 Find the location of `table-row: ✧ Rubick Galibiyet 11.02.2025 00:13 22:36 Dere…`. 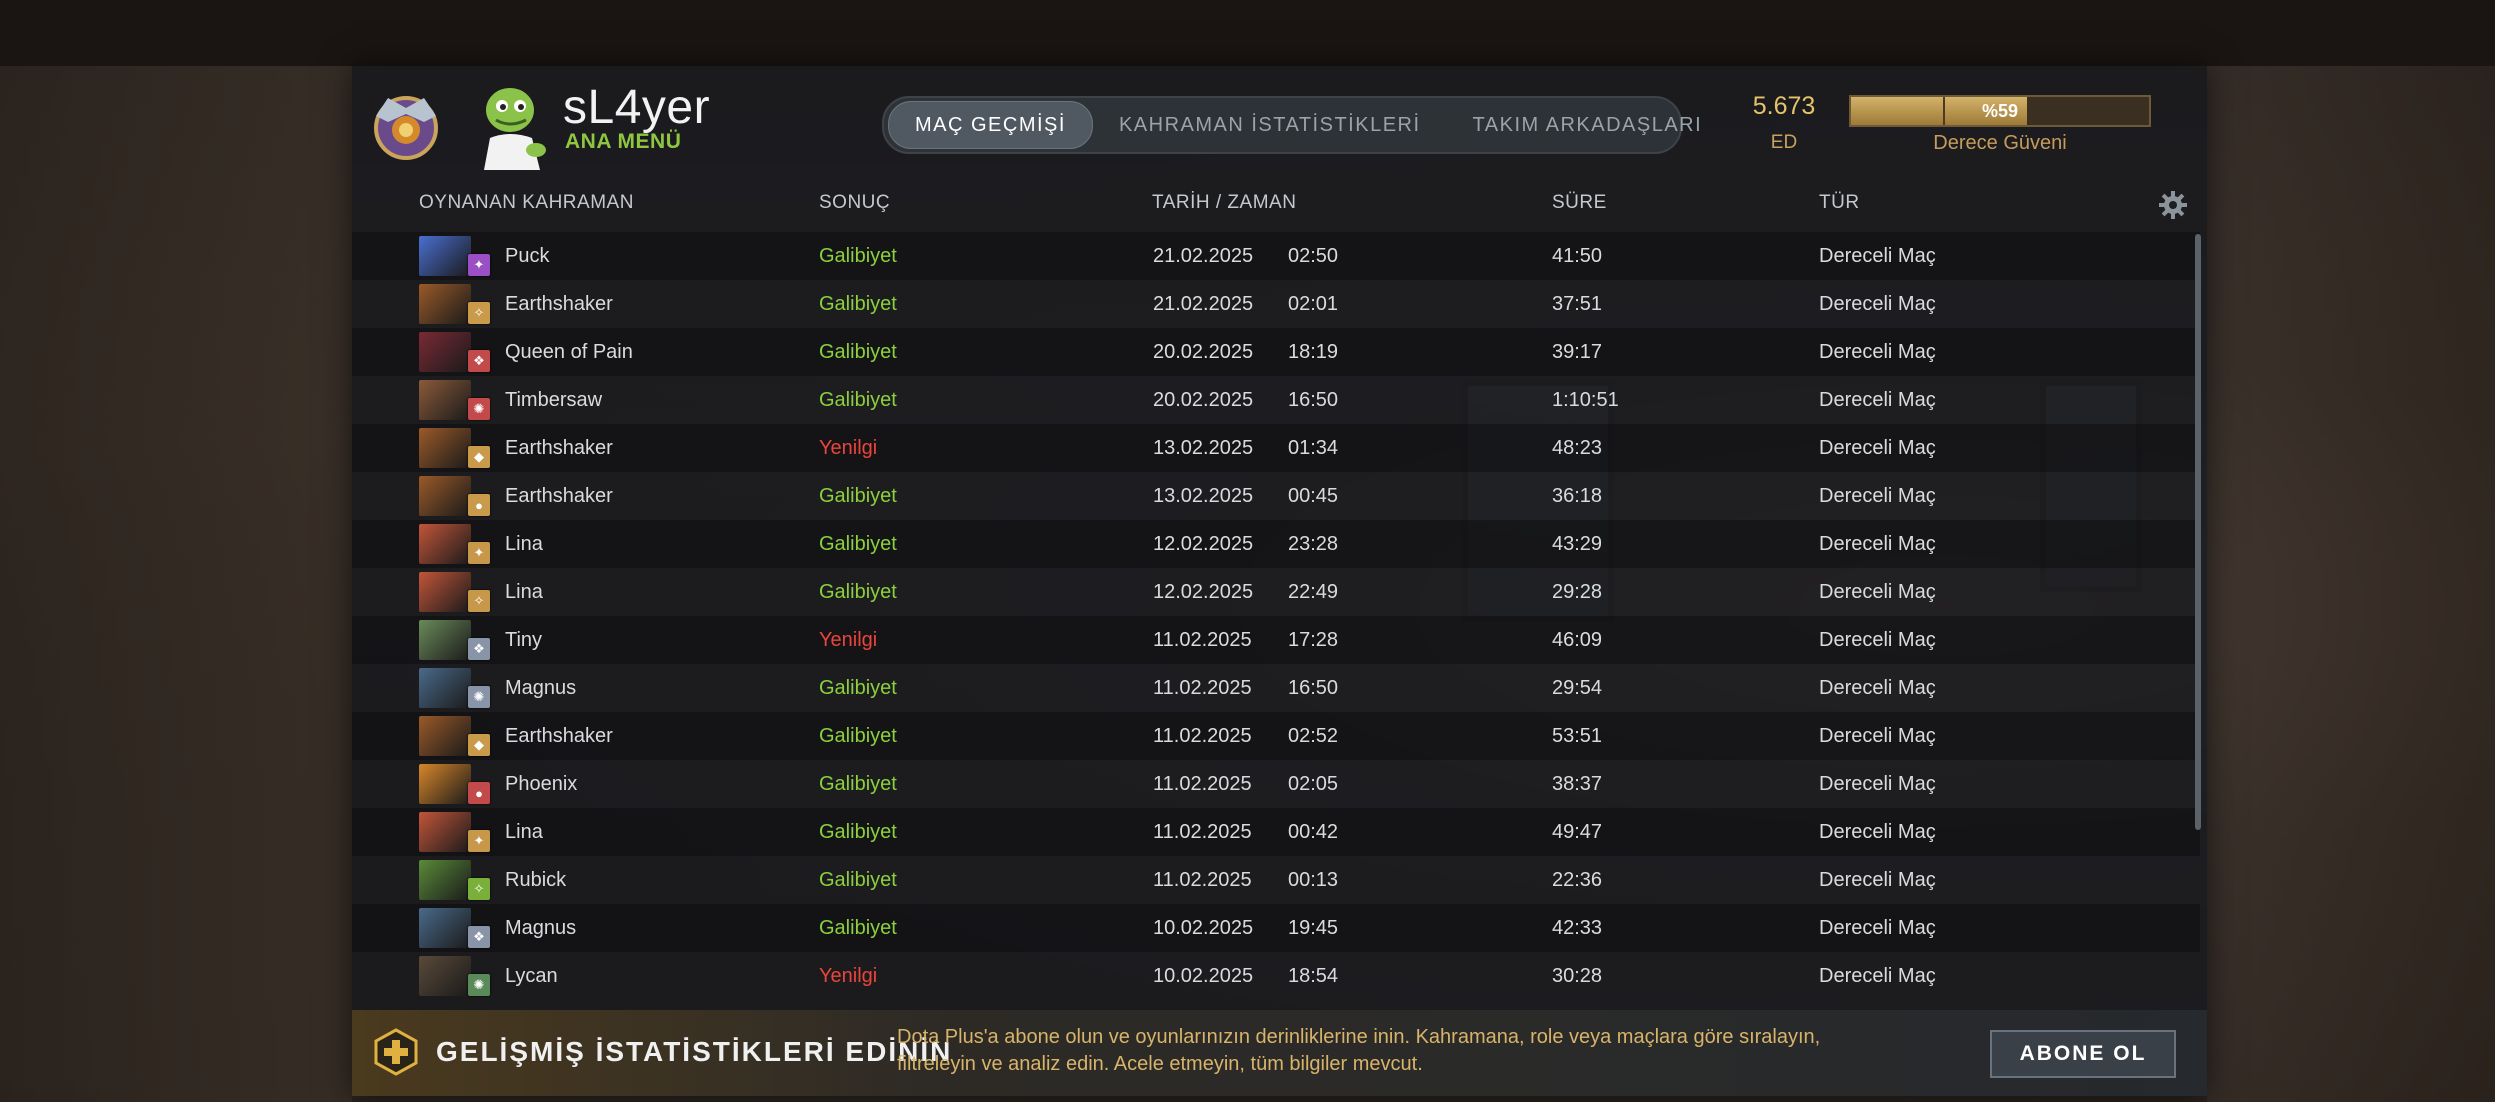

table-row: ✧ Rubick Galibiyet 11.02.2025 00:13 22:36 Dere… is located at coordinates (1276, 880).